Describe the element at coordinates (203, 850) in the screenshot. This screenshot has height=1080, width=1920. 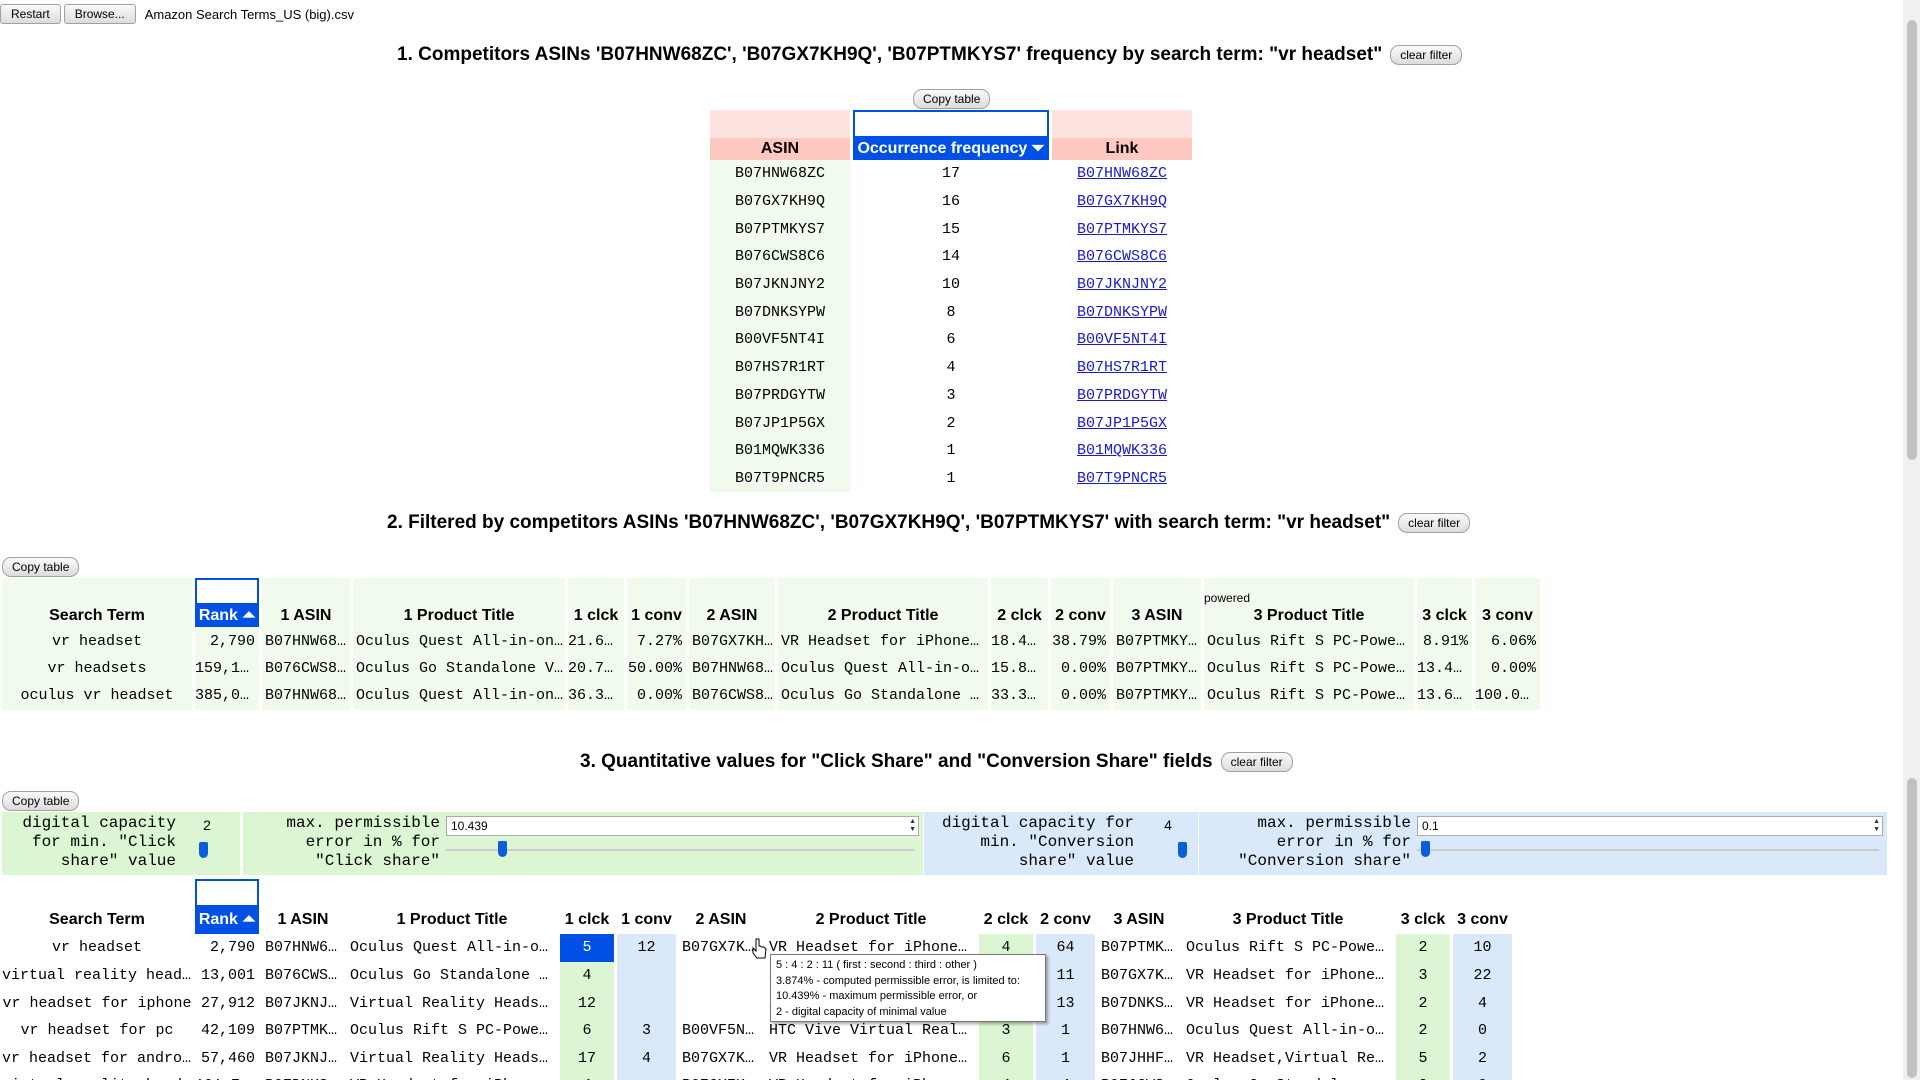
I see `click-capacity-slider` at that location.